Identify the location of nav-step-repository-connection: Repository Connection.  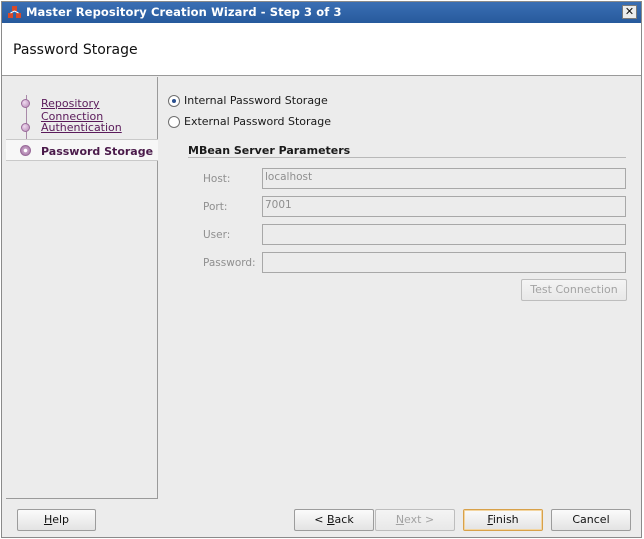
(82, 107).